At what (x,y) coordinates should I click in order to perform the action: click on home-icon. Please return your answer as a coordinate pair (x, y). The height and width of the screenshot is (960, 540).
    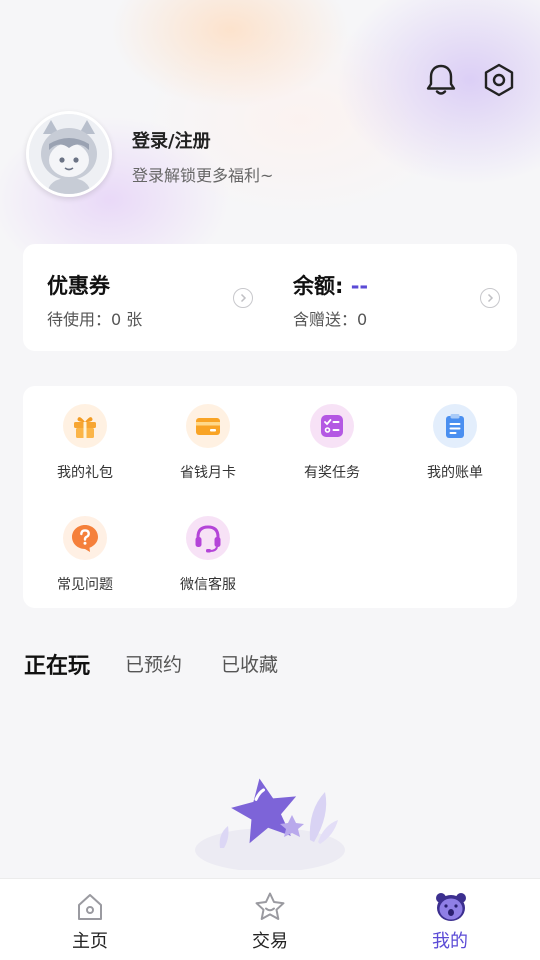
    Looking at the image, I should click on (90, 907).